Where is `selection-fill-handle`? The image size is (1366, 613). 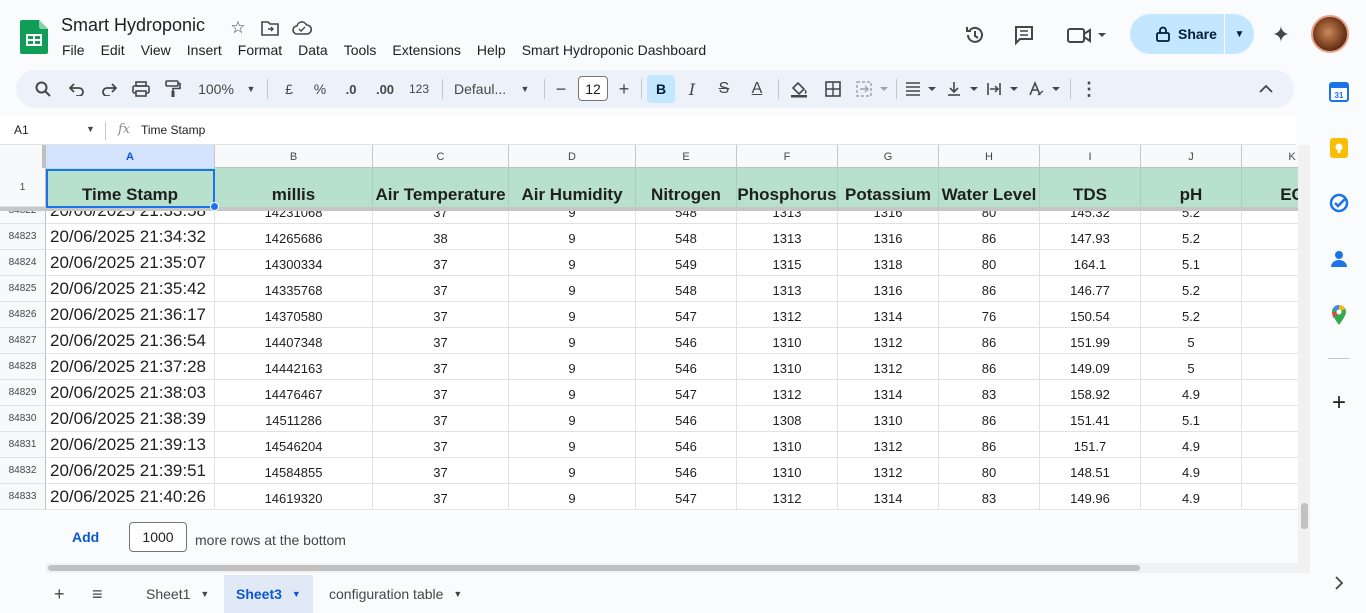
selection-fill-handle is located at coordinates (214, 206).